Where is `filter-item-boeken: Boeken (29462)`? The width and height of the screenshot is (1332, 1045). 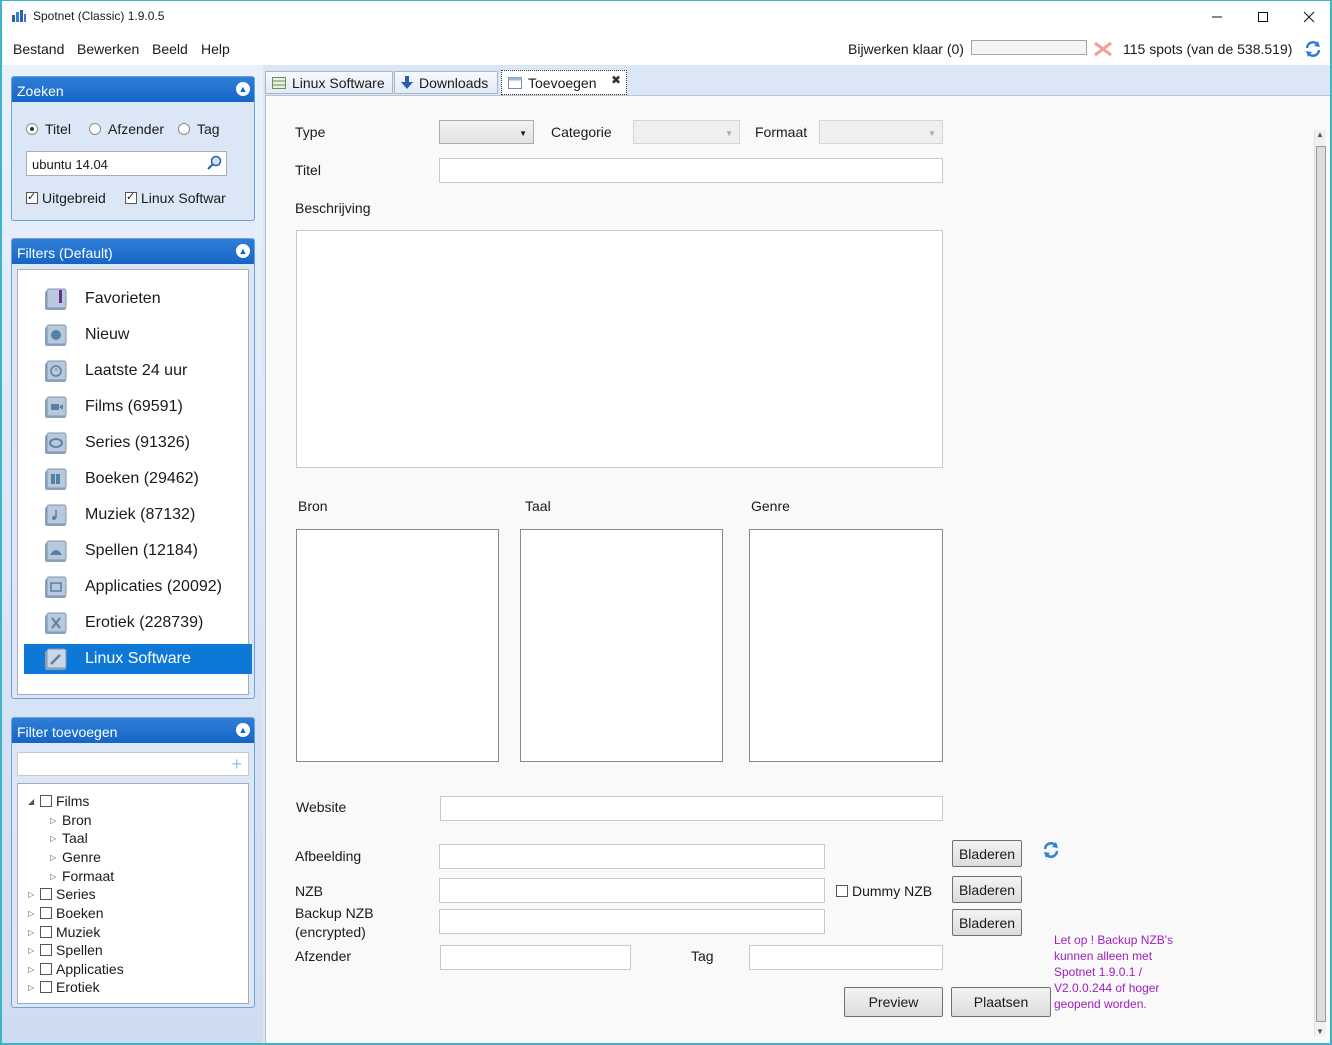
filter-item-boeken: Boeken (29462) is located at coordinates (138, 479).